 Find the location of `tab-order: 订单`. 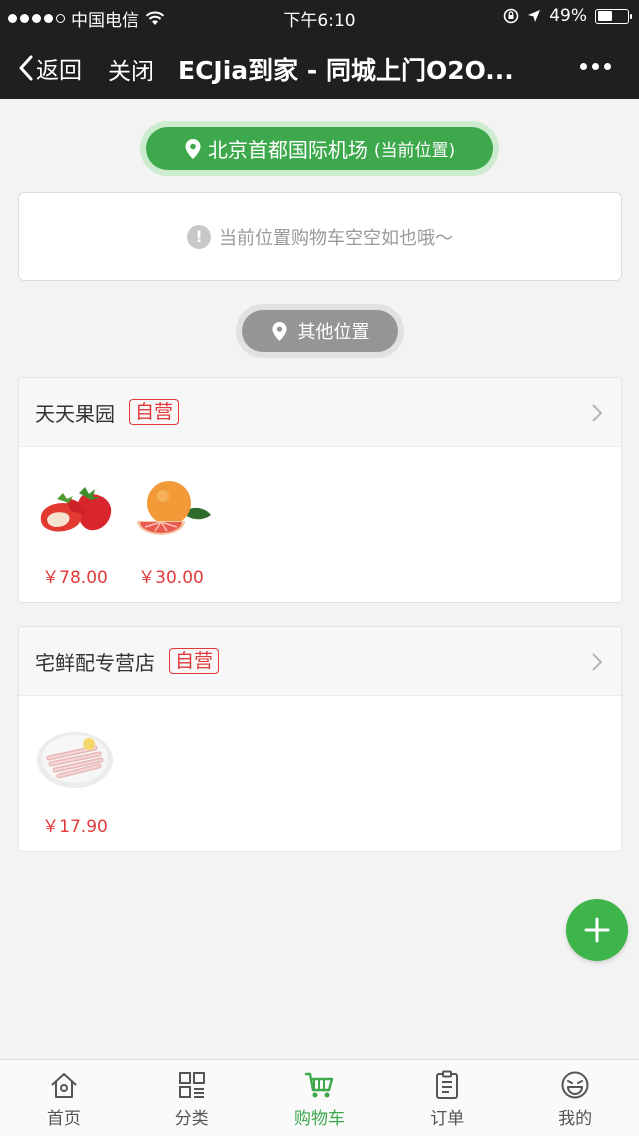

tab-order: 订单 is located at coordinates (447, 1098).